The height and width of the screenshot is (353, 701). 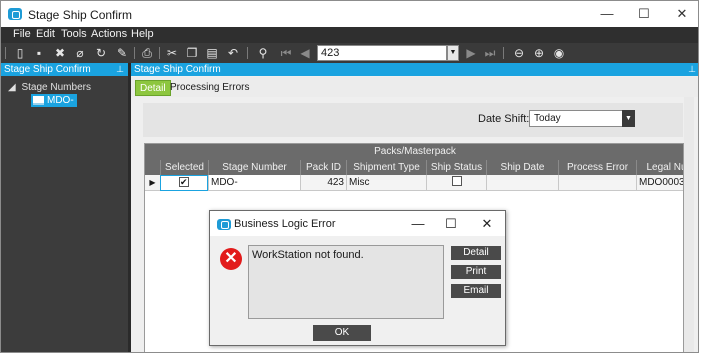 What do you see at coordinates (80, 15) in the screenshot?
I see `window-title: Stage Ship Confirm` at bounding box center [80, 15].